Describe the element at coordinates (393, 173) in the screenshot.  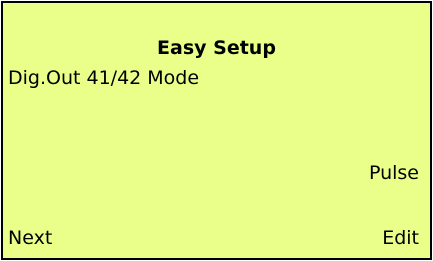
I see `parameter-value: Pulse` at that location.